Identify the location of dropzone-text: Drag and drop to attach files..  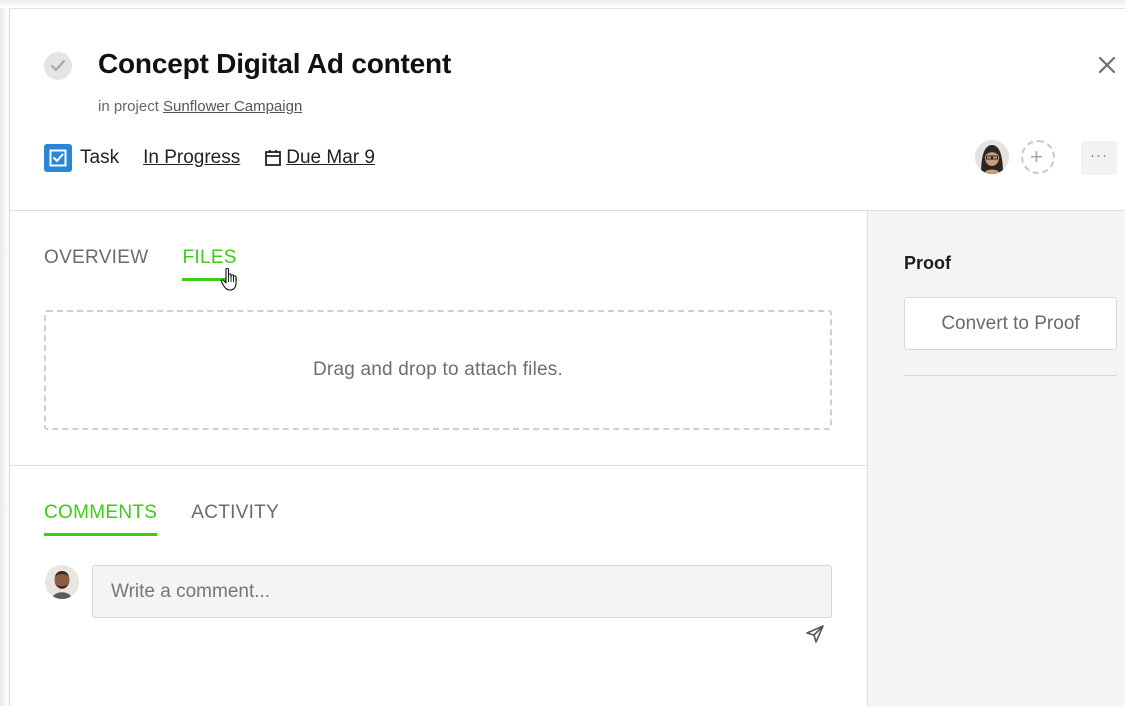
(438, 369).